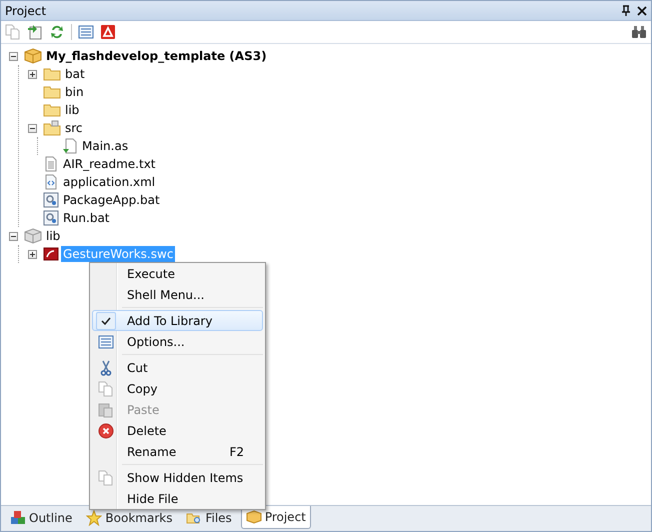 This screenshot has width=652, height=532. Describe the element at coordinates (105, 146) in the screenshot. I see `tree-item: Main.as` at that location.